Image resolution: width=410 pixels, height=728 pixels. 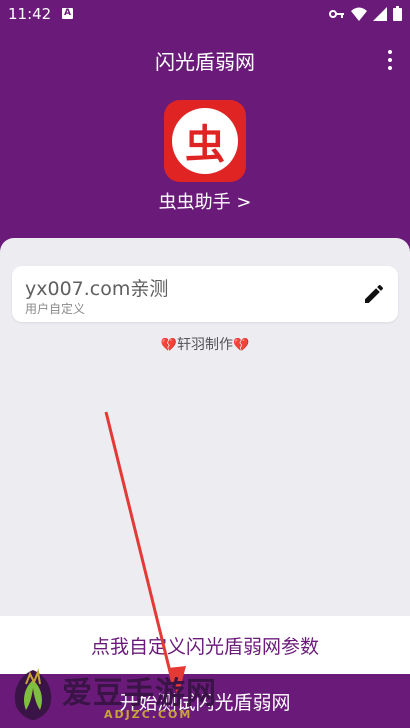 What do you see at coordinates (205, 62) in the screenshot?
I see `app-title: 闪光盾弱网` at bounding box center [205, 62].